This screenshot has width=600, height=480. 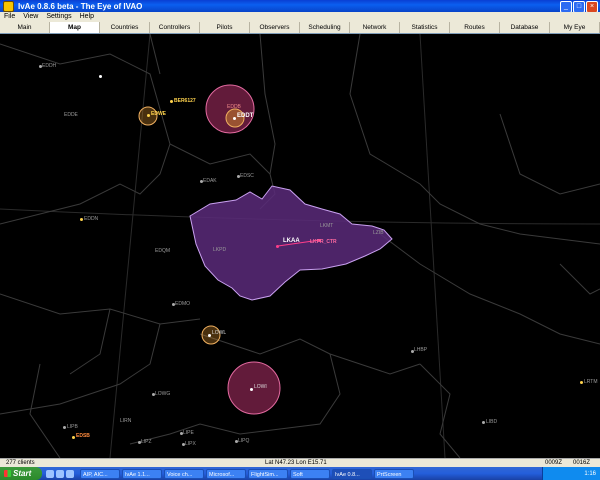 I want to click on windows-logo-icon, so click(x=7, y=473).